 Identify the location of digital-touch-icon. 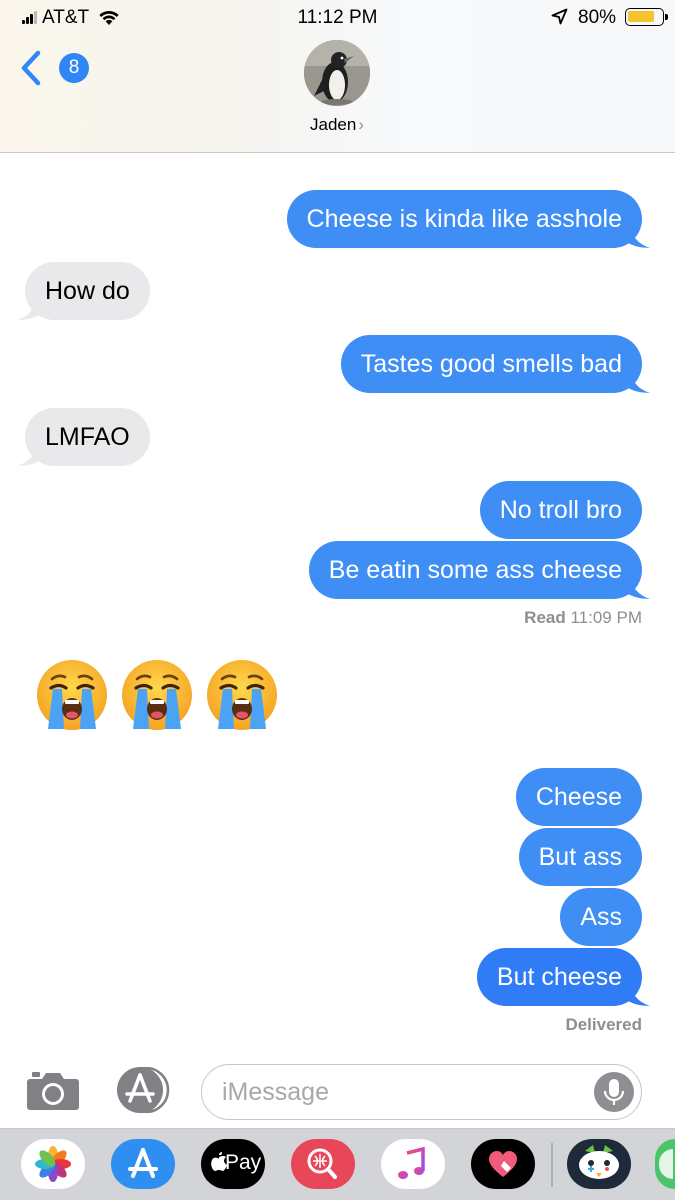
(503, 1164).